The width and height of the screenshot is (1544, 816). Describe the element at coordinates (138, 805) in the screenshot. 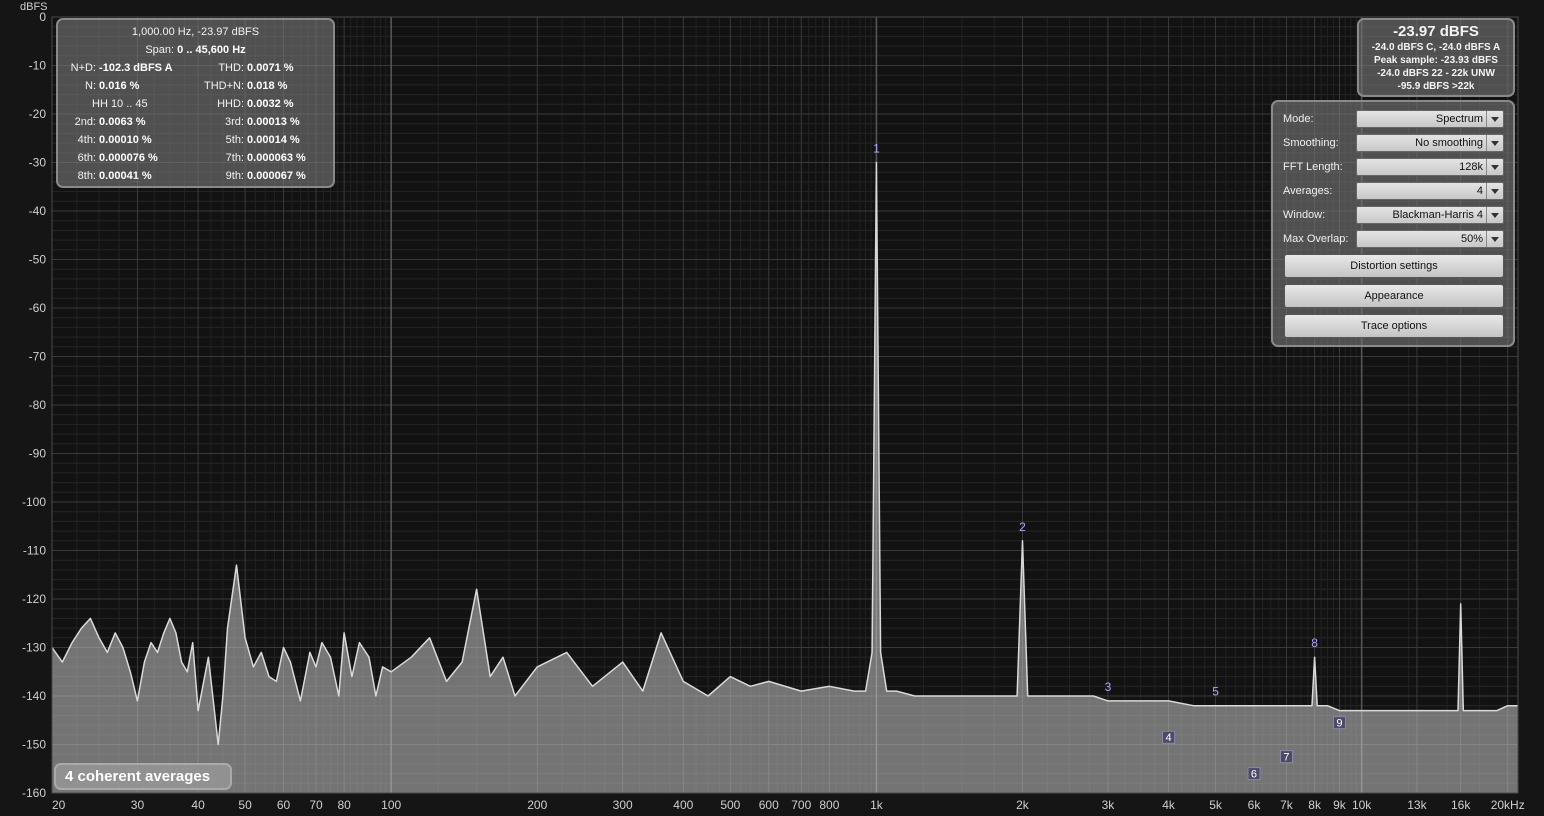

I see `x-tick-label: 30` at that location.